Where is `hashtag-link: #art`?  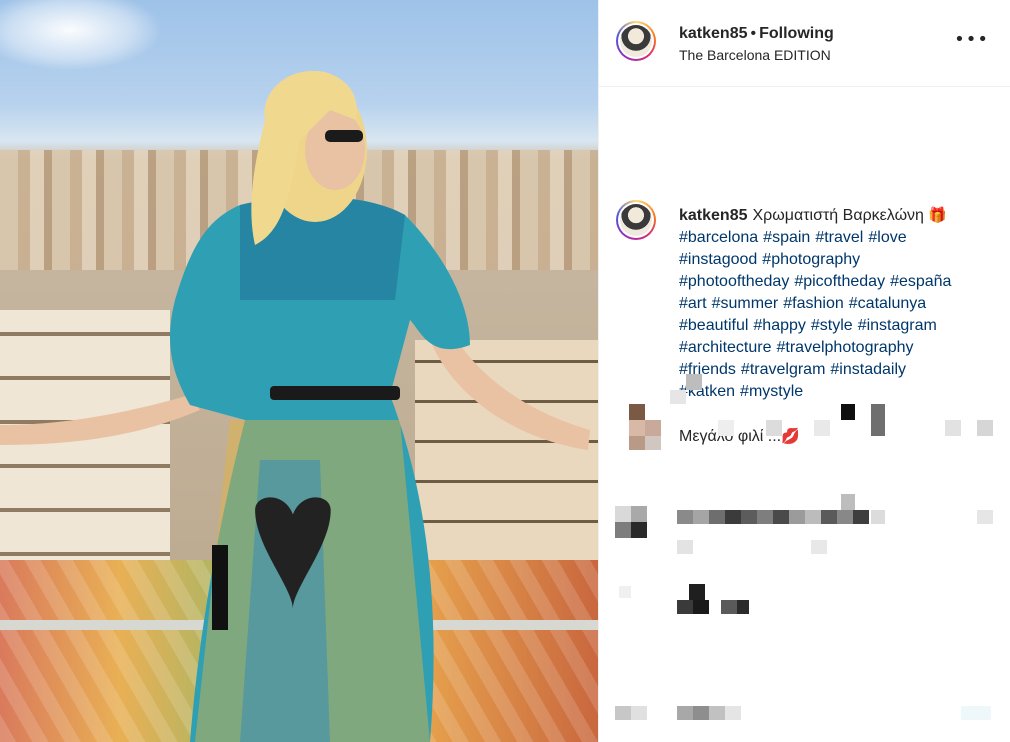
hashtag-link: #art is located at coordinates (693, 303).